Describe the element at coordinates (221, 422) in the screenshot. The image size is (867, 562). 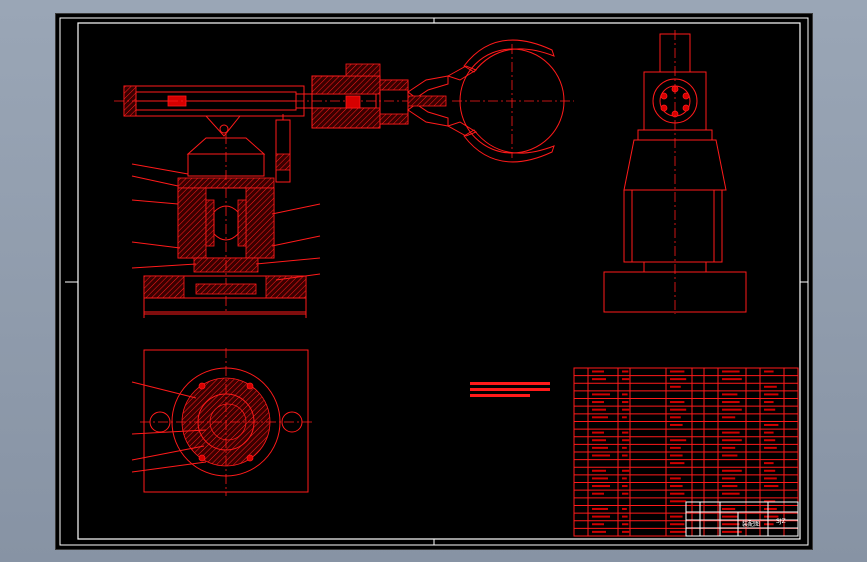
I see `top-view` at that location.